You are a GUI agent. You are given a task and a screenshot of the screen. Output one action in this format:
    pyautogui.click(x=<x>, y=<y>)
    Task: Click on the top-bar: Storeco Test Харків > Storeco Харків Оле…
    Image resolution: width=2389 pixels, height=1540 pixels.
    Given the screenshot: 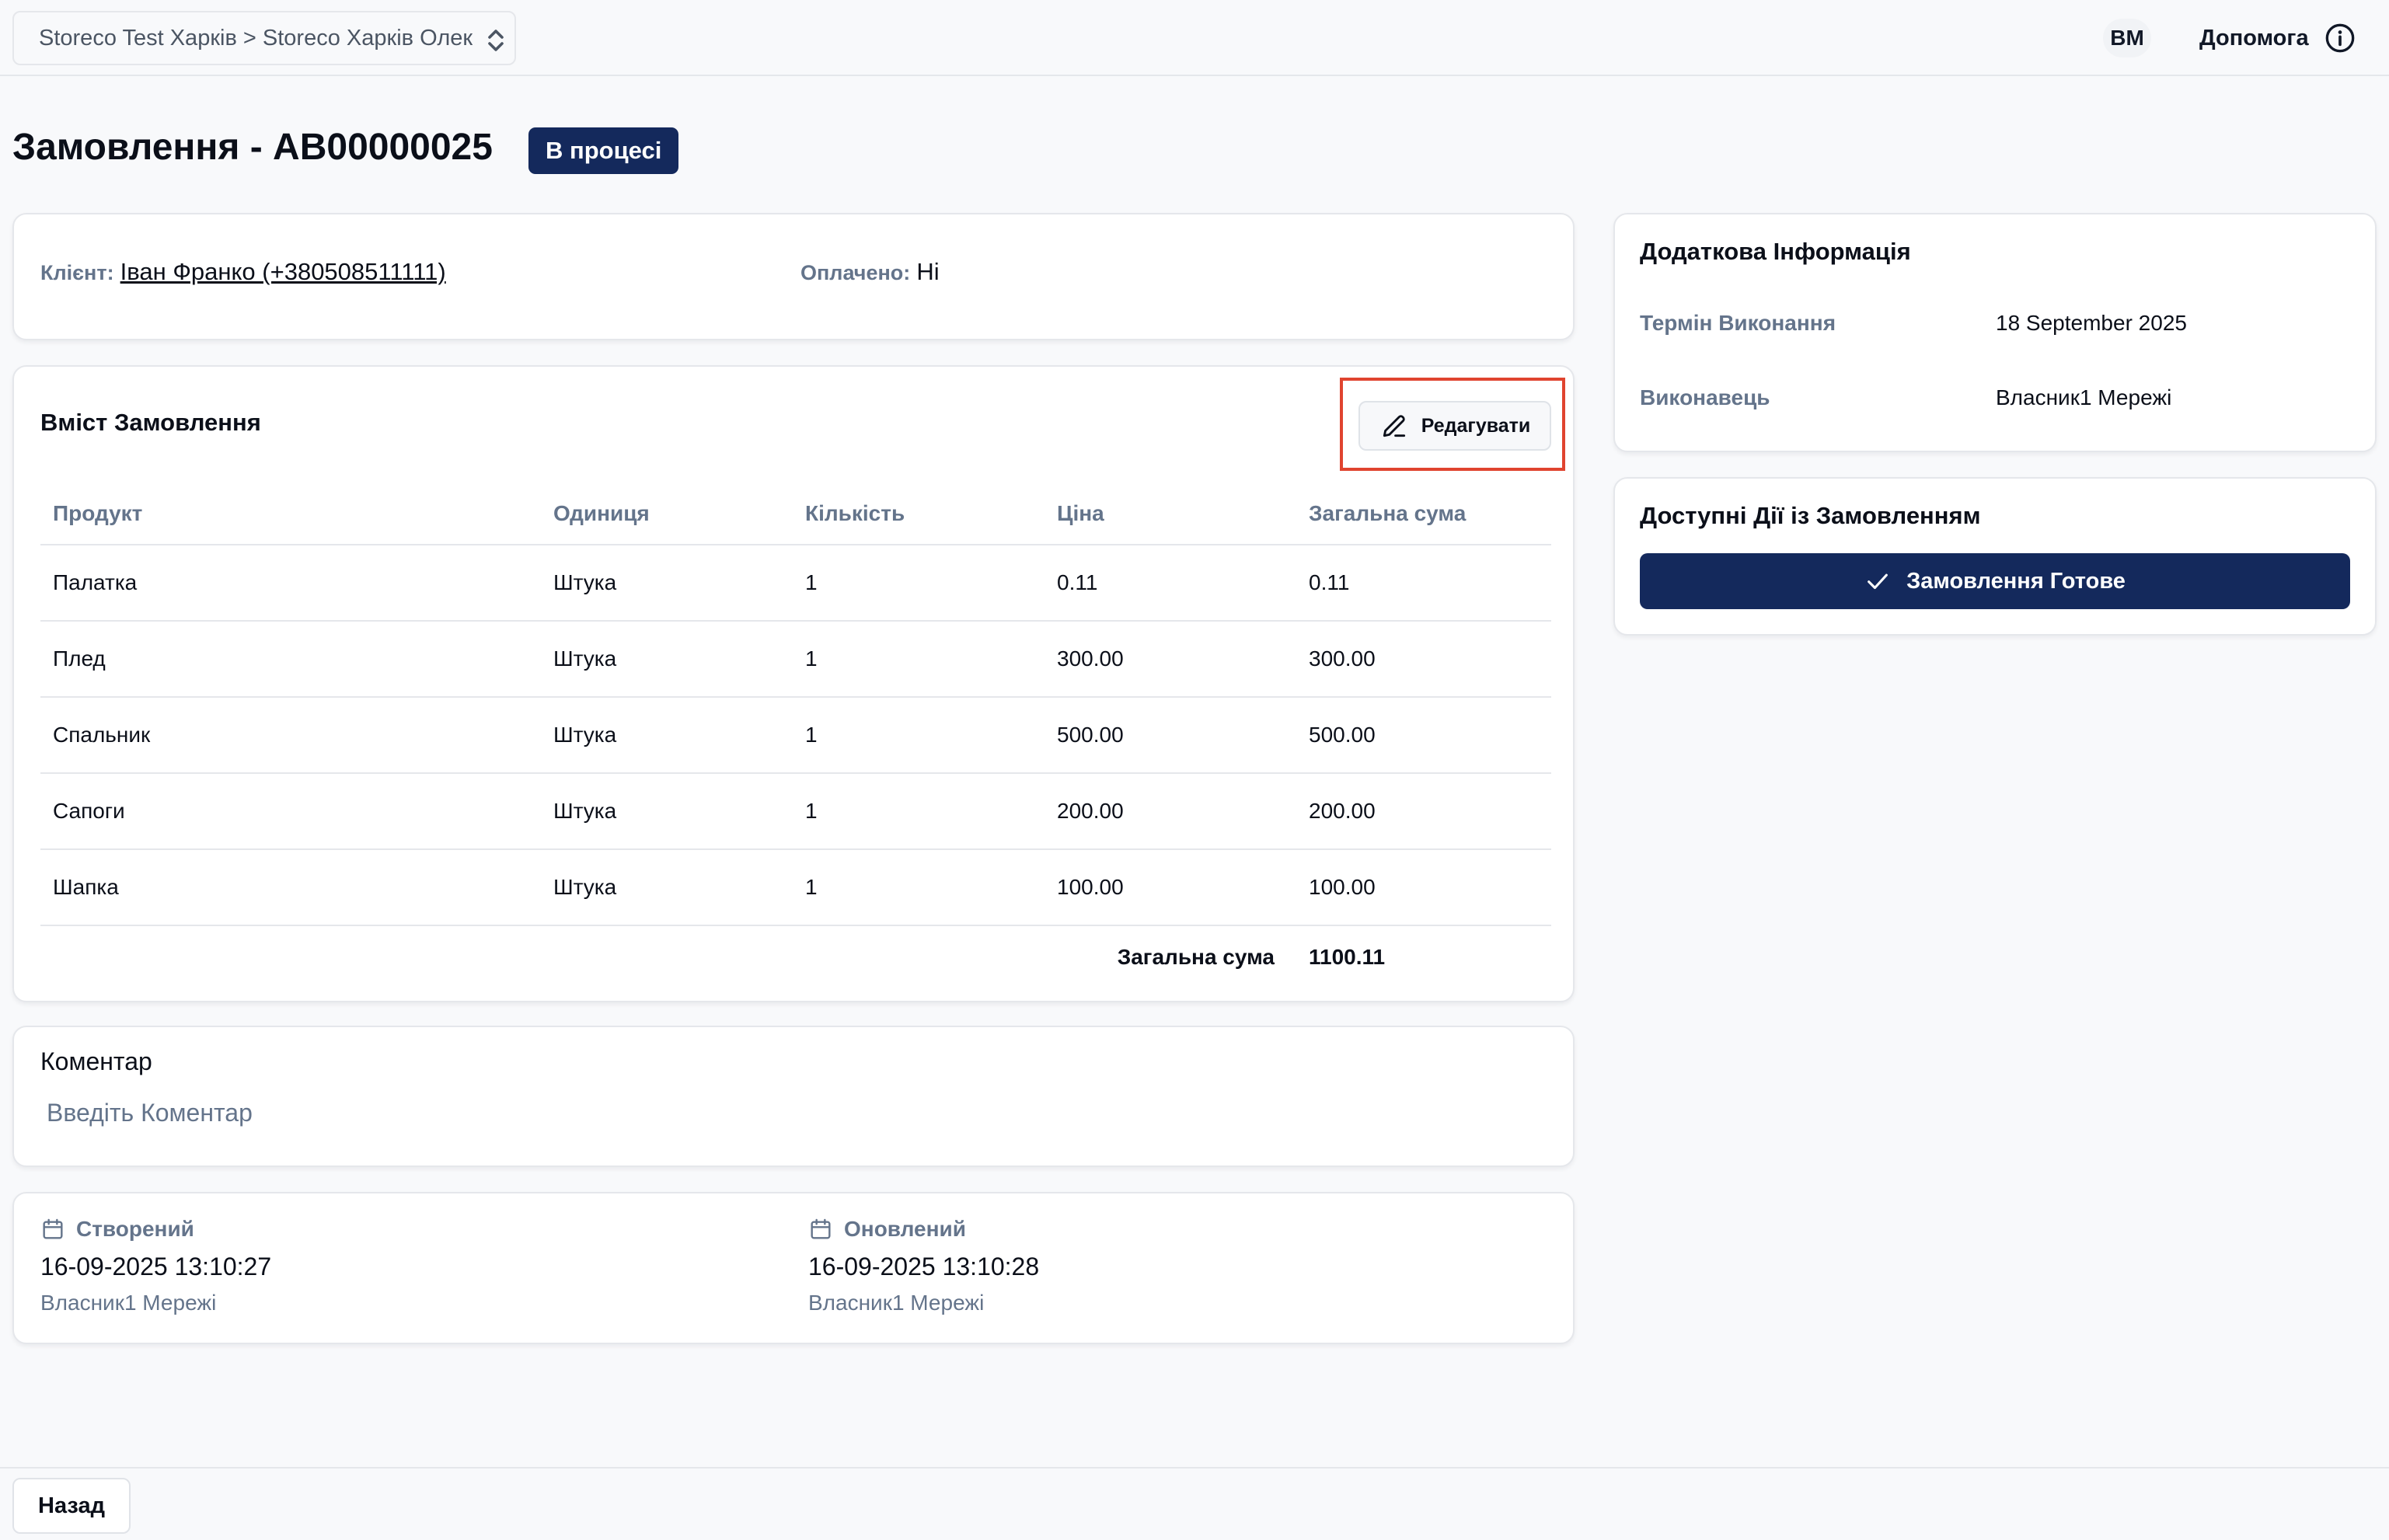 What is the action you would take?
    pyautogui.click(x=1195, y=38)
    